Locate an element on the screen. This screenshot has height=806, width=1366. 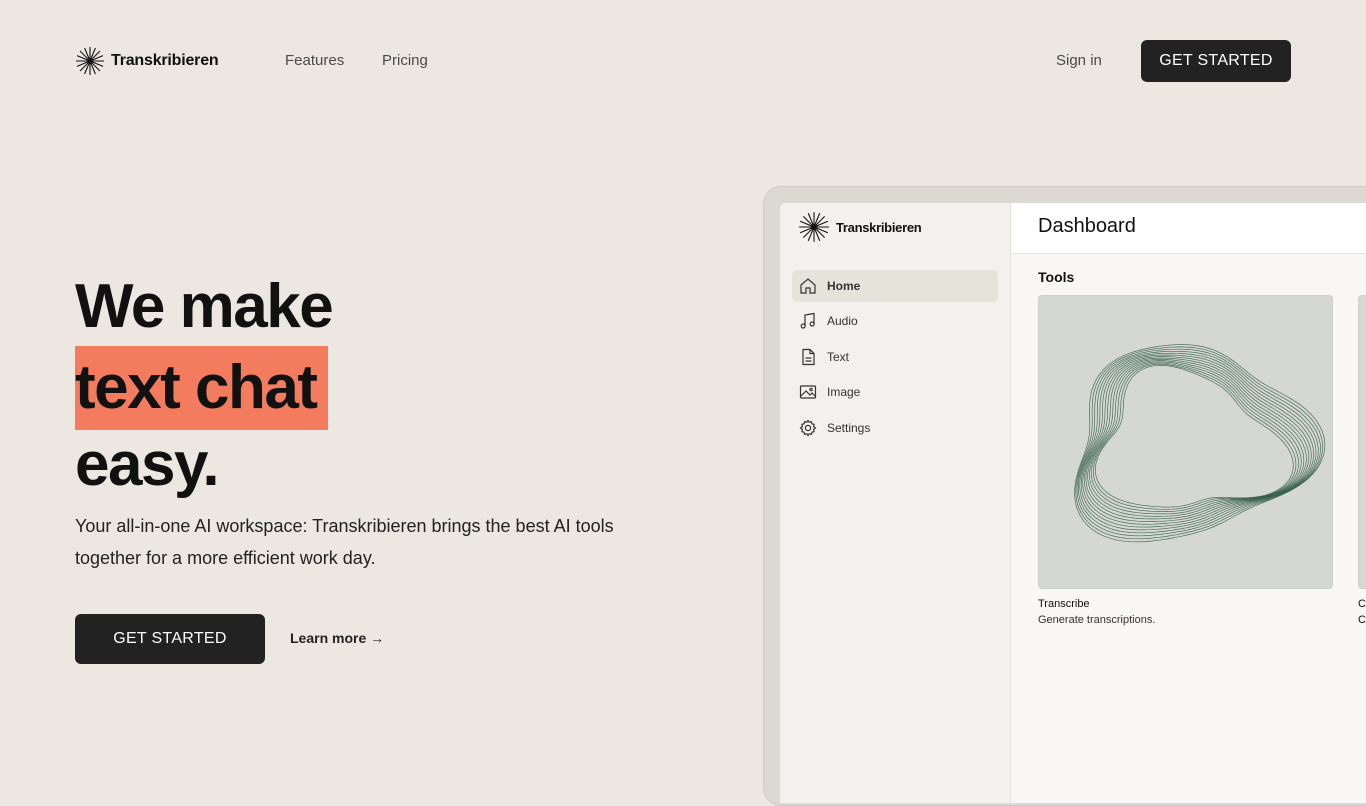
nav-get-started-button: GET STARTED is located at coordinates (1216, 61).